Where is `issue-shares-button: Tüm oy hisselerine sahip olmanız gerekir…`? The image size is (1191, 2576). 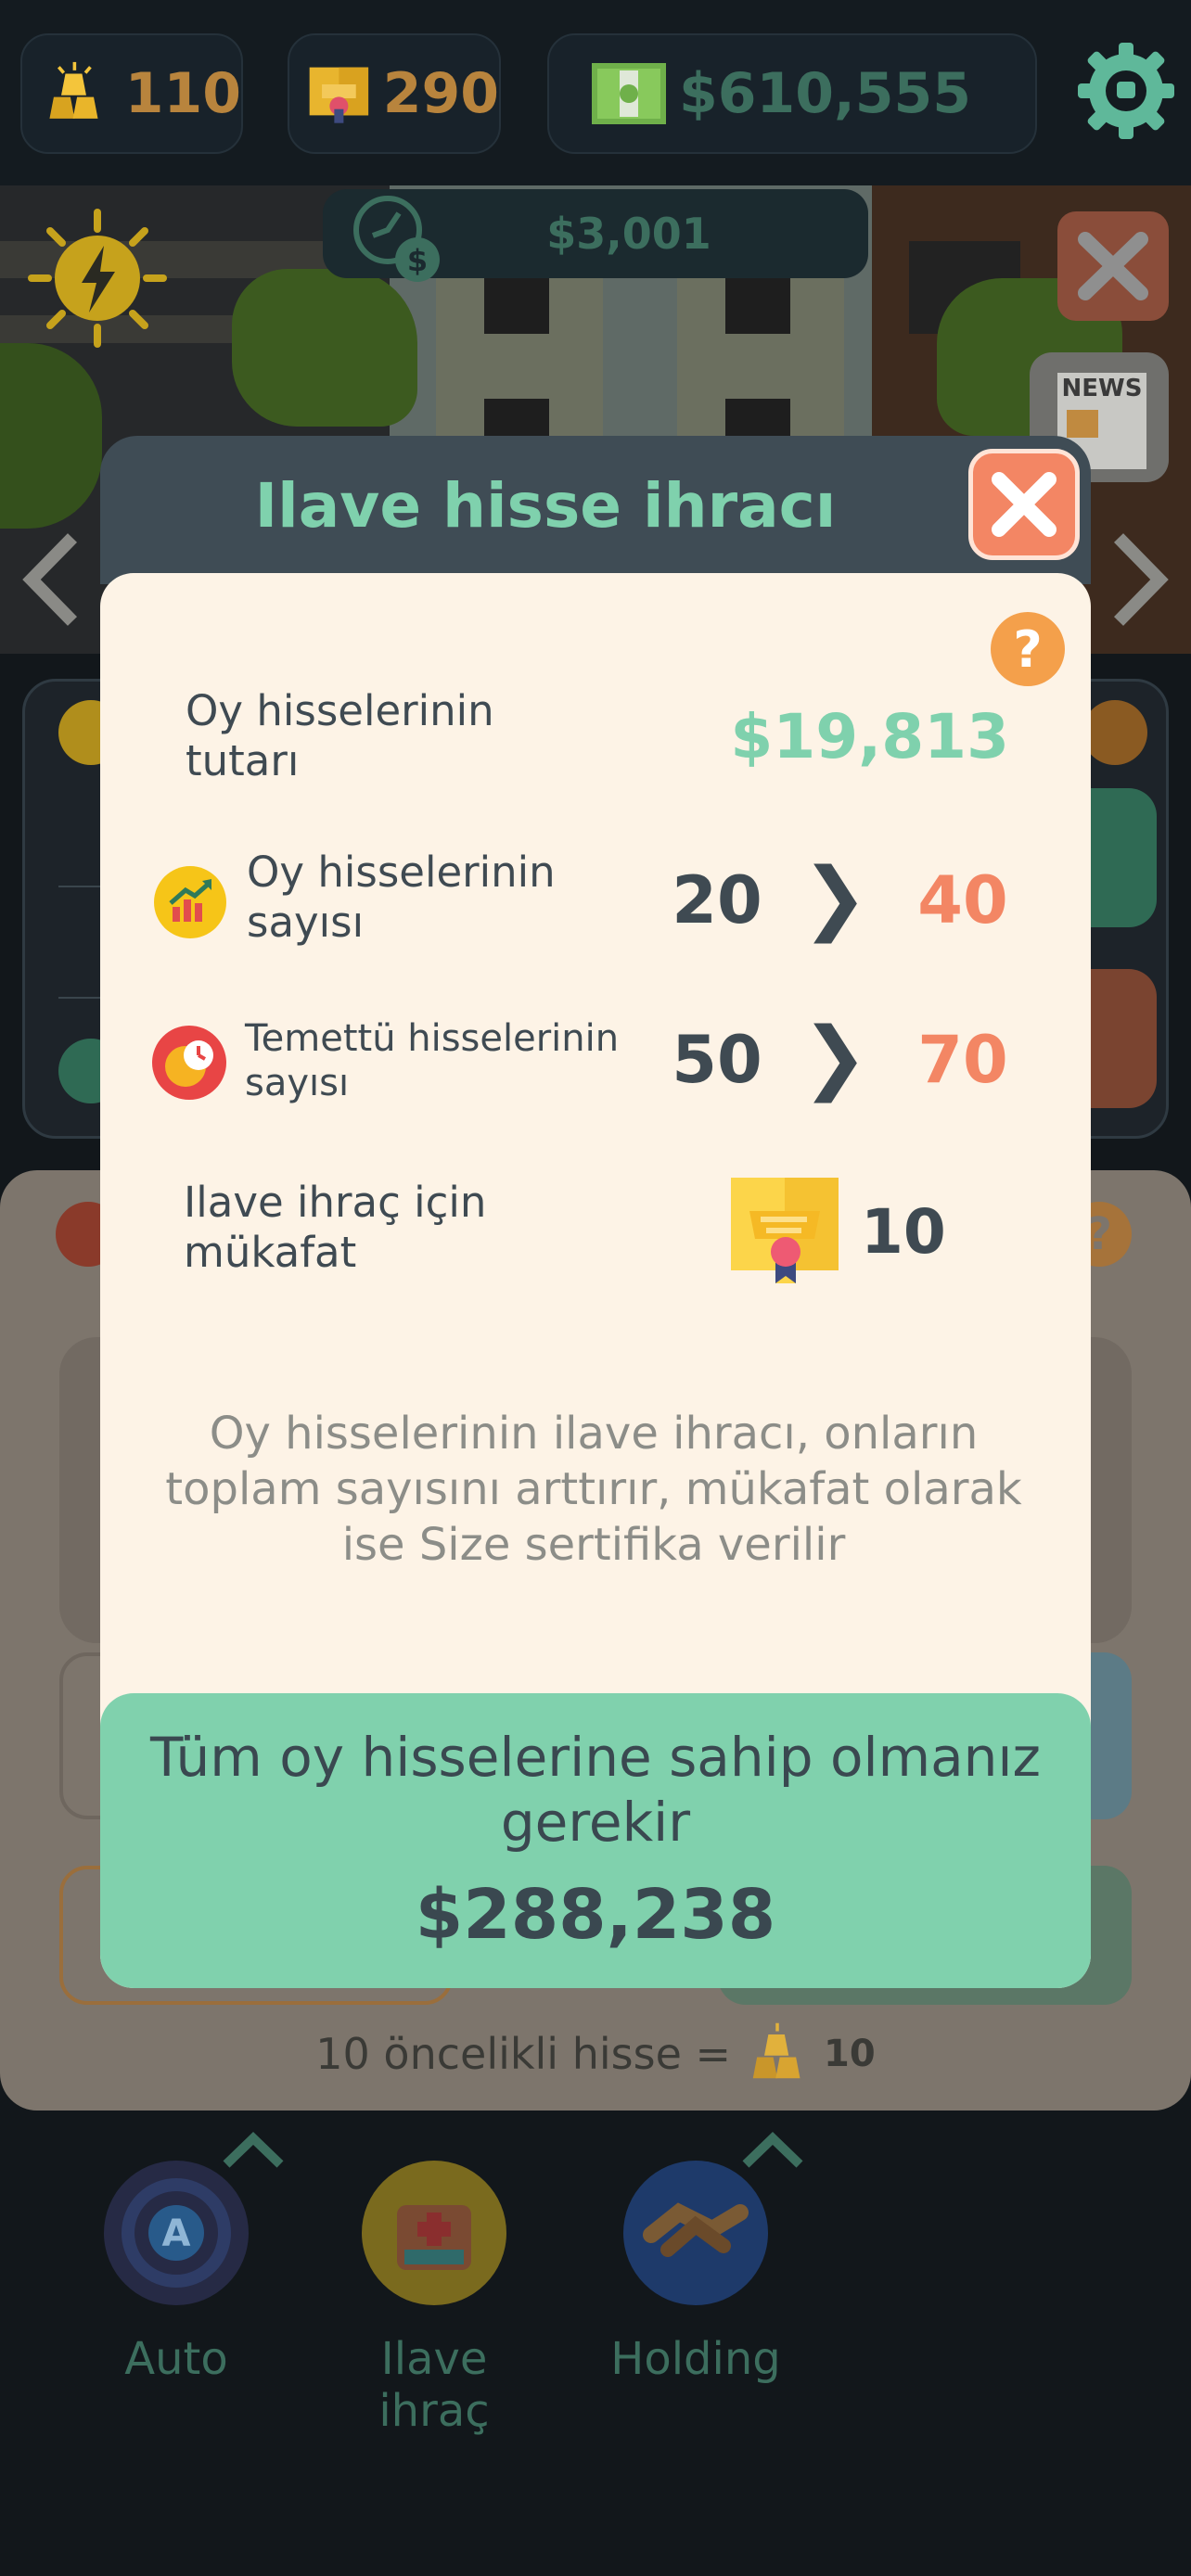 issue-shares-button: Tüm oy hisselerine sahip olmanız gerekir… is located at coordinates (595, 1840).